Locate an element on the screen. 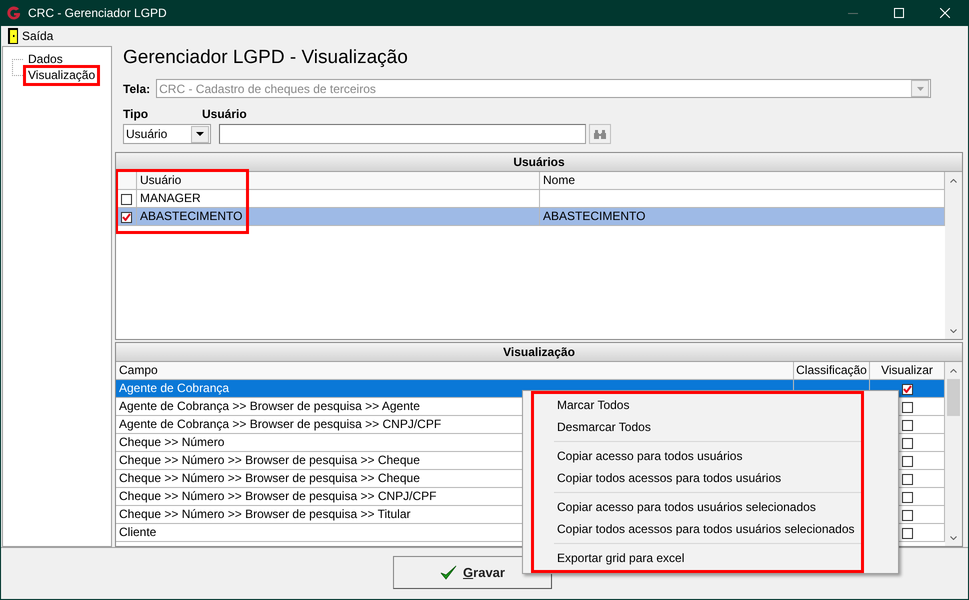 The width and height of the screenshot is (969, 600). caret-icon is located at coordinates (200, 134).